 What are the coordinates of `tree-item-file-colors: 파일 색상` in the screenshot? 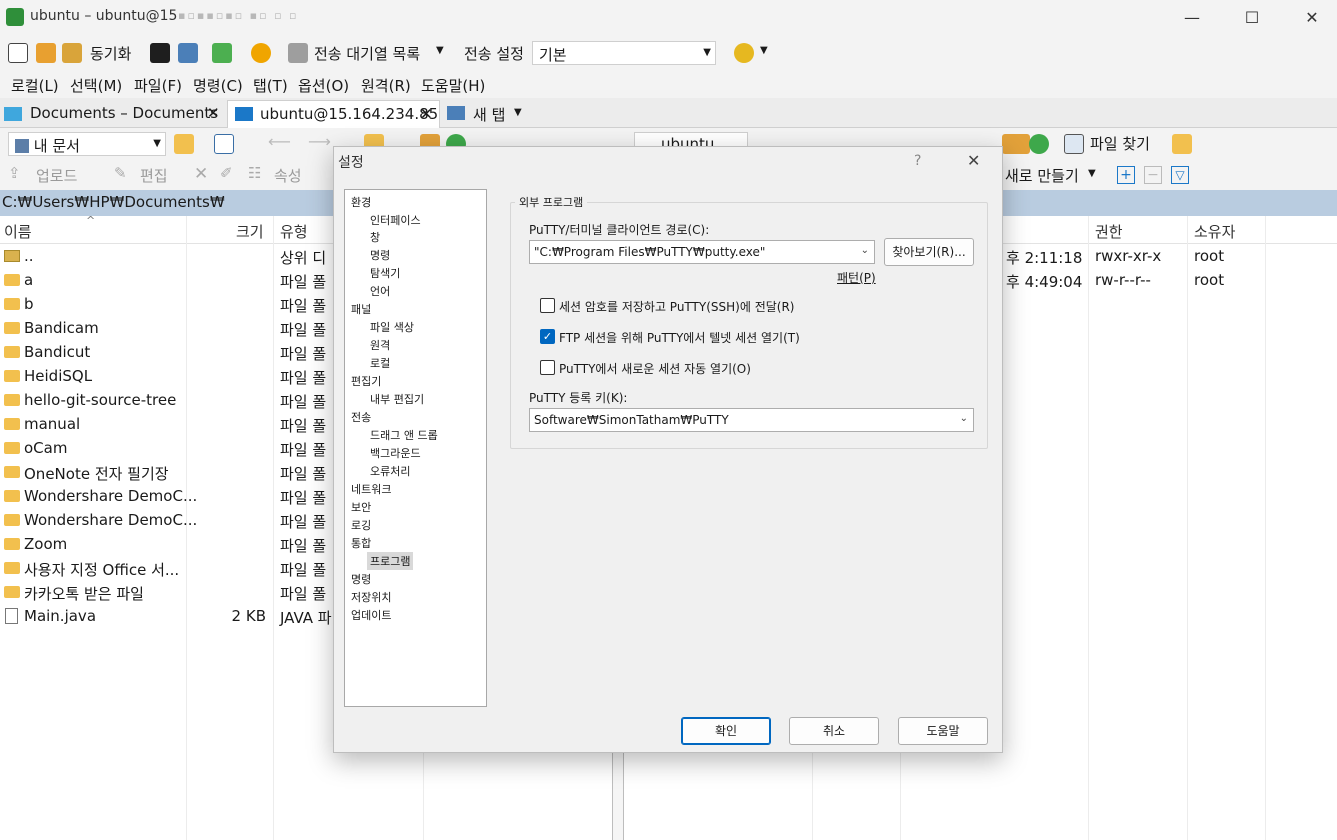 It's located at (392, 327).